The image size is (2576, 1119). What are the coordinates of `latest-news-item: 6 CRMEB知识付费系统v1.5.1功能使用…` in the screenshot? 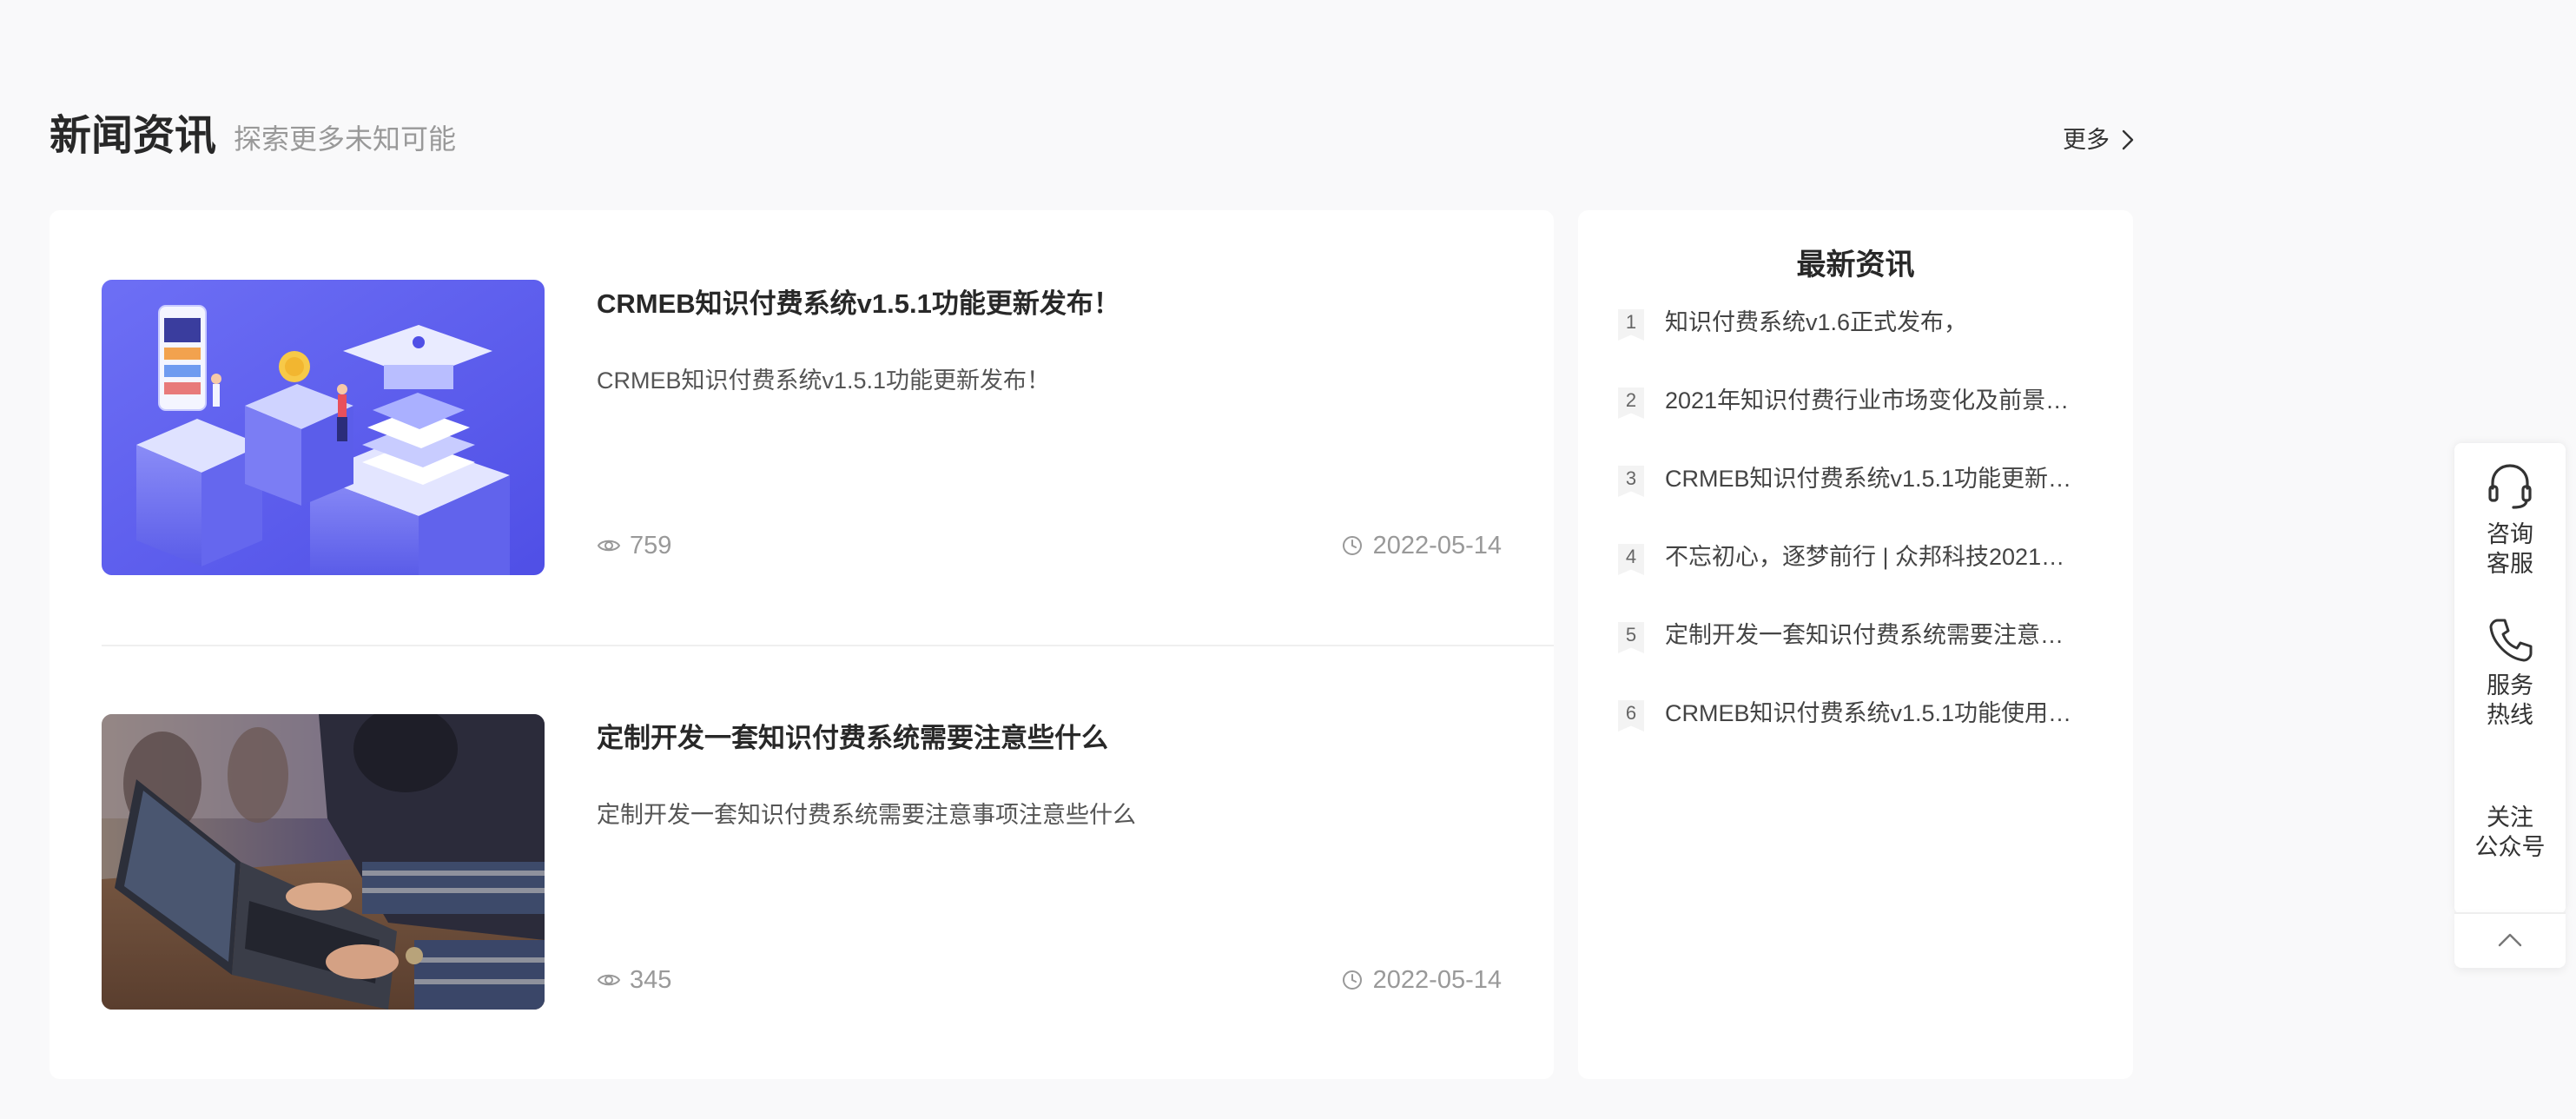 It's located at (1861, 739).